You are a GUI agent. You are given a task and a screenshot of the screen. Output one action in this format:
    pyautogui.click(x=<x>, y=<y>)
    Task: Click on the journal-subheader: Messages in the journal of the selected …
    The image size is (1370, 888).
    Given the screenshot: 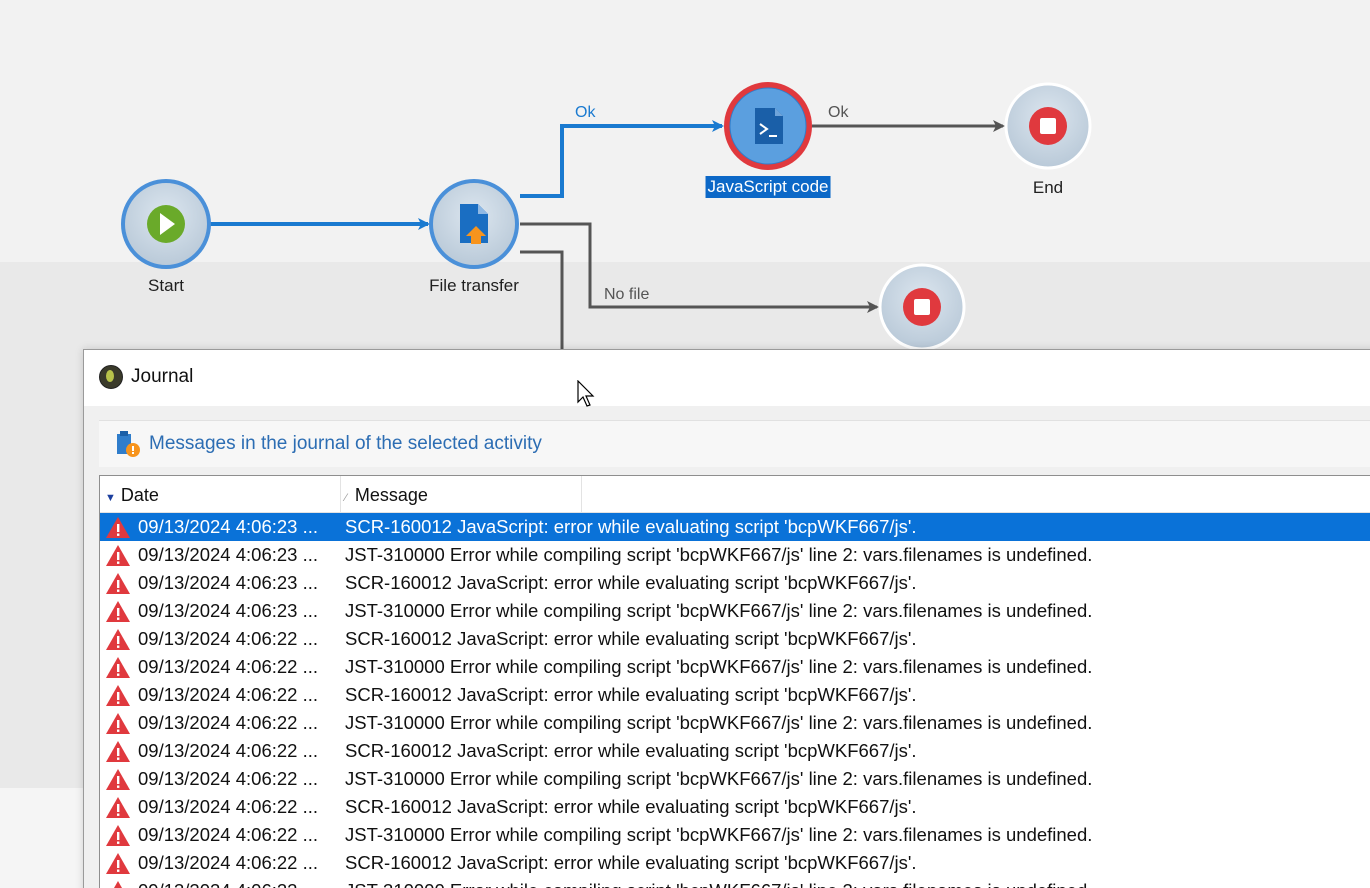 What is the action you would take?
    pyautogui.click(x=734, y=443)
    